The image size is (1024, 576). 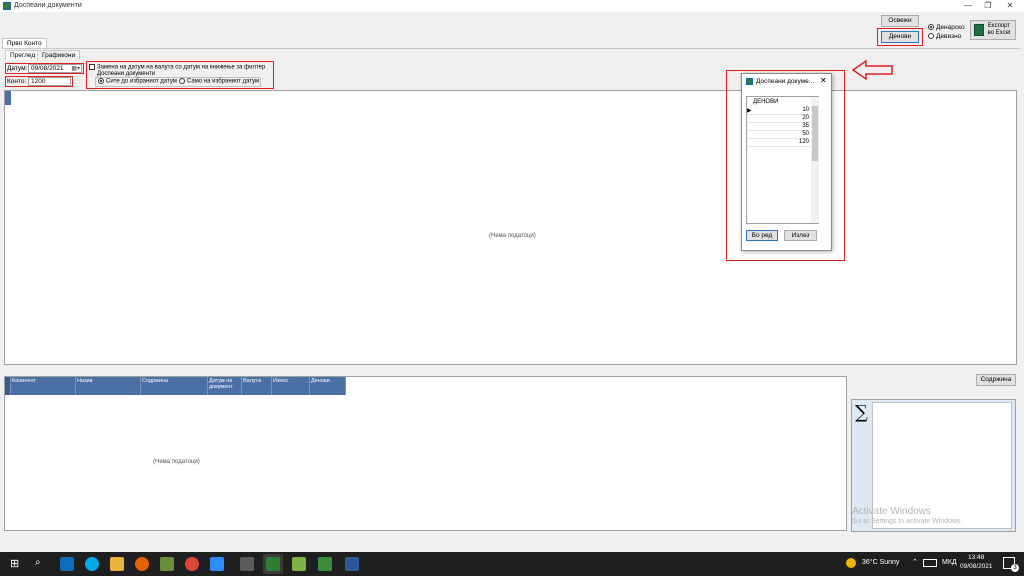 What do you see at coordinates (328, 386) in the screenshot?
I see `col-header: Денови` at bounding box center [328, 386].